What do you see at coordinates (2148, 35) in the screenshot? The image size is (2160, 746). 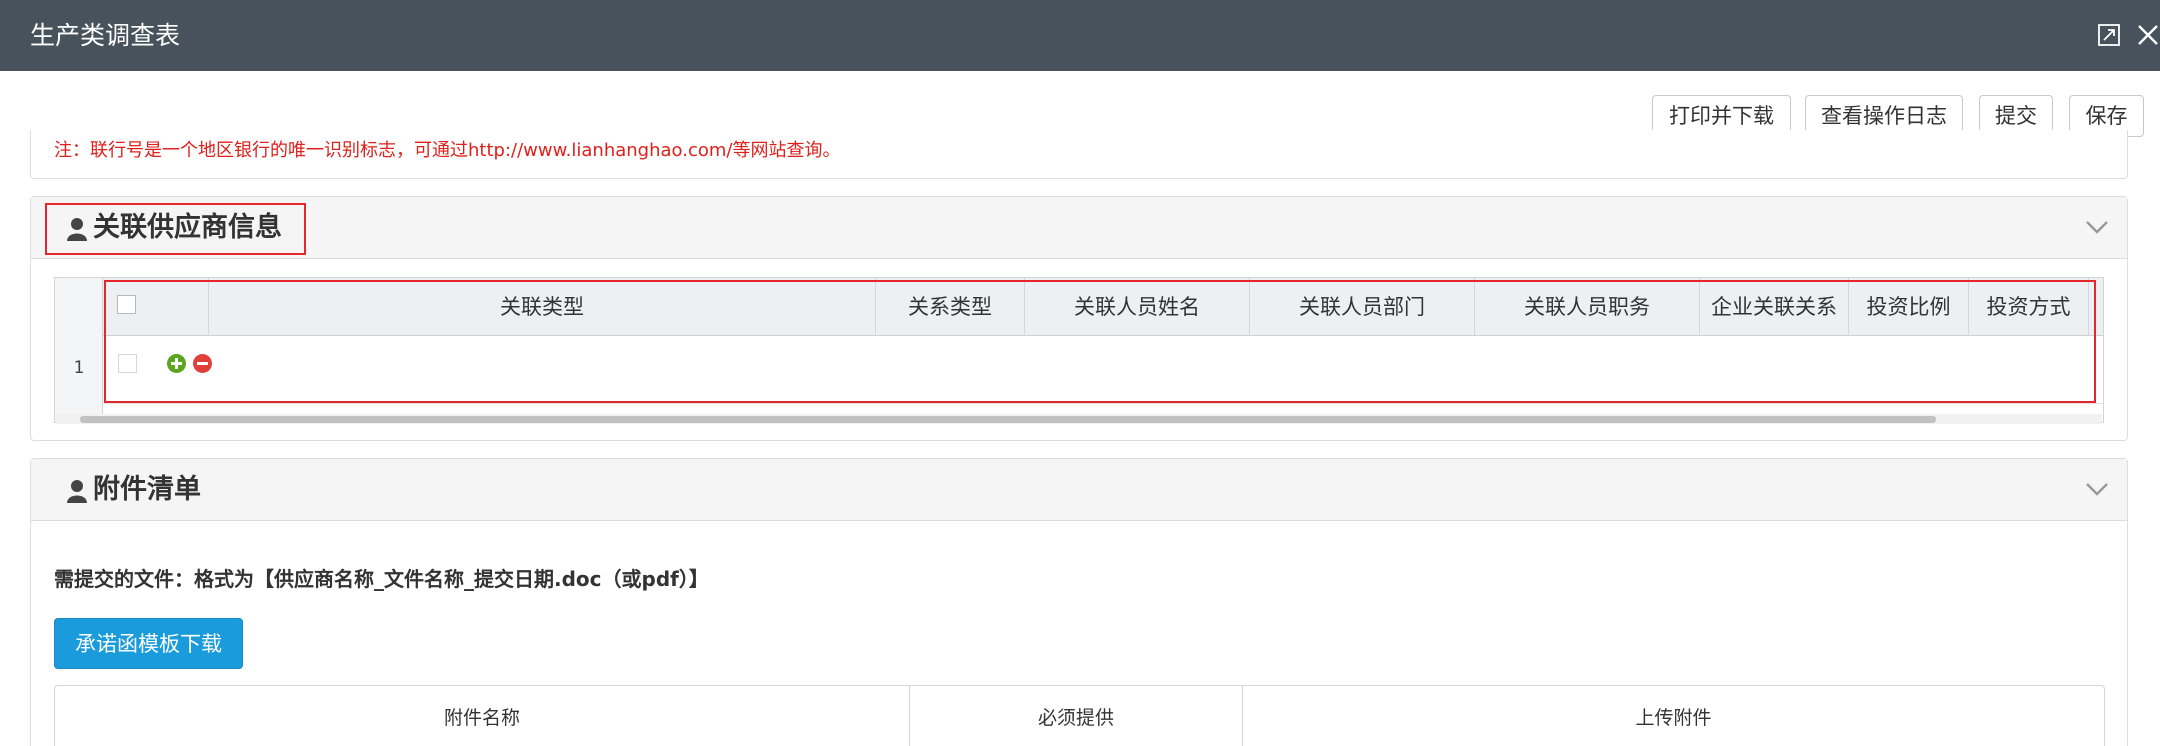 I see `close-icon` at bounding box center [2148, 35].